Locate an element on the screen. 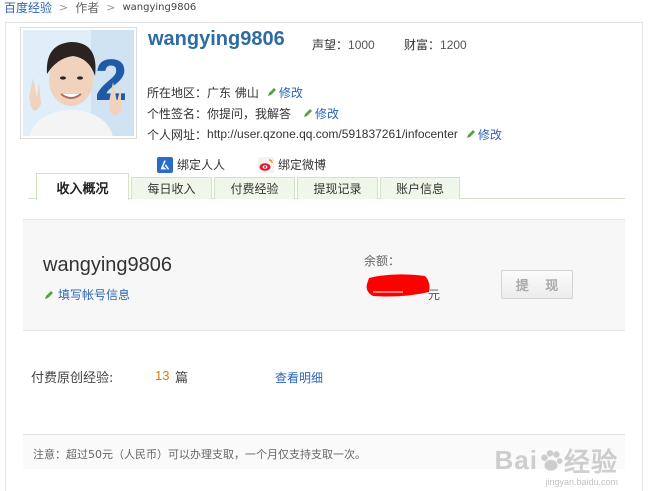 Image resolution: width=648 pixels, height=491 pixels. withdraw-button: 提 现 is located at coordinates (537, 284).